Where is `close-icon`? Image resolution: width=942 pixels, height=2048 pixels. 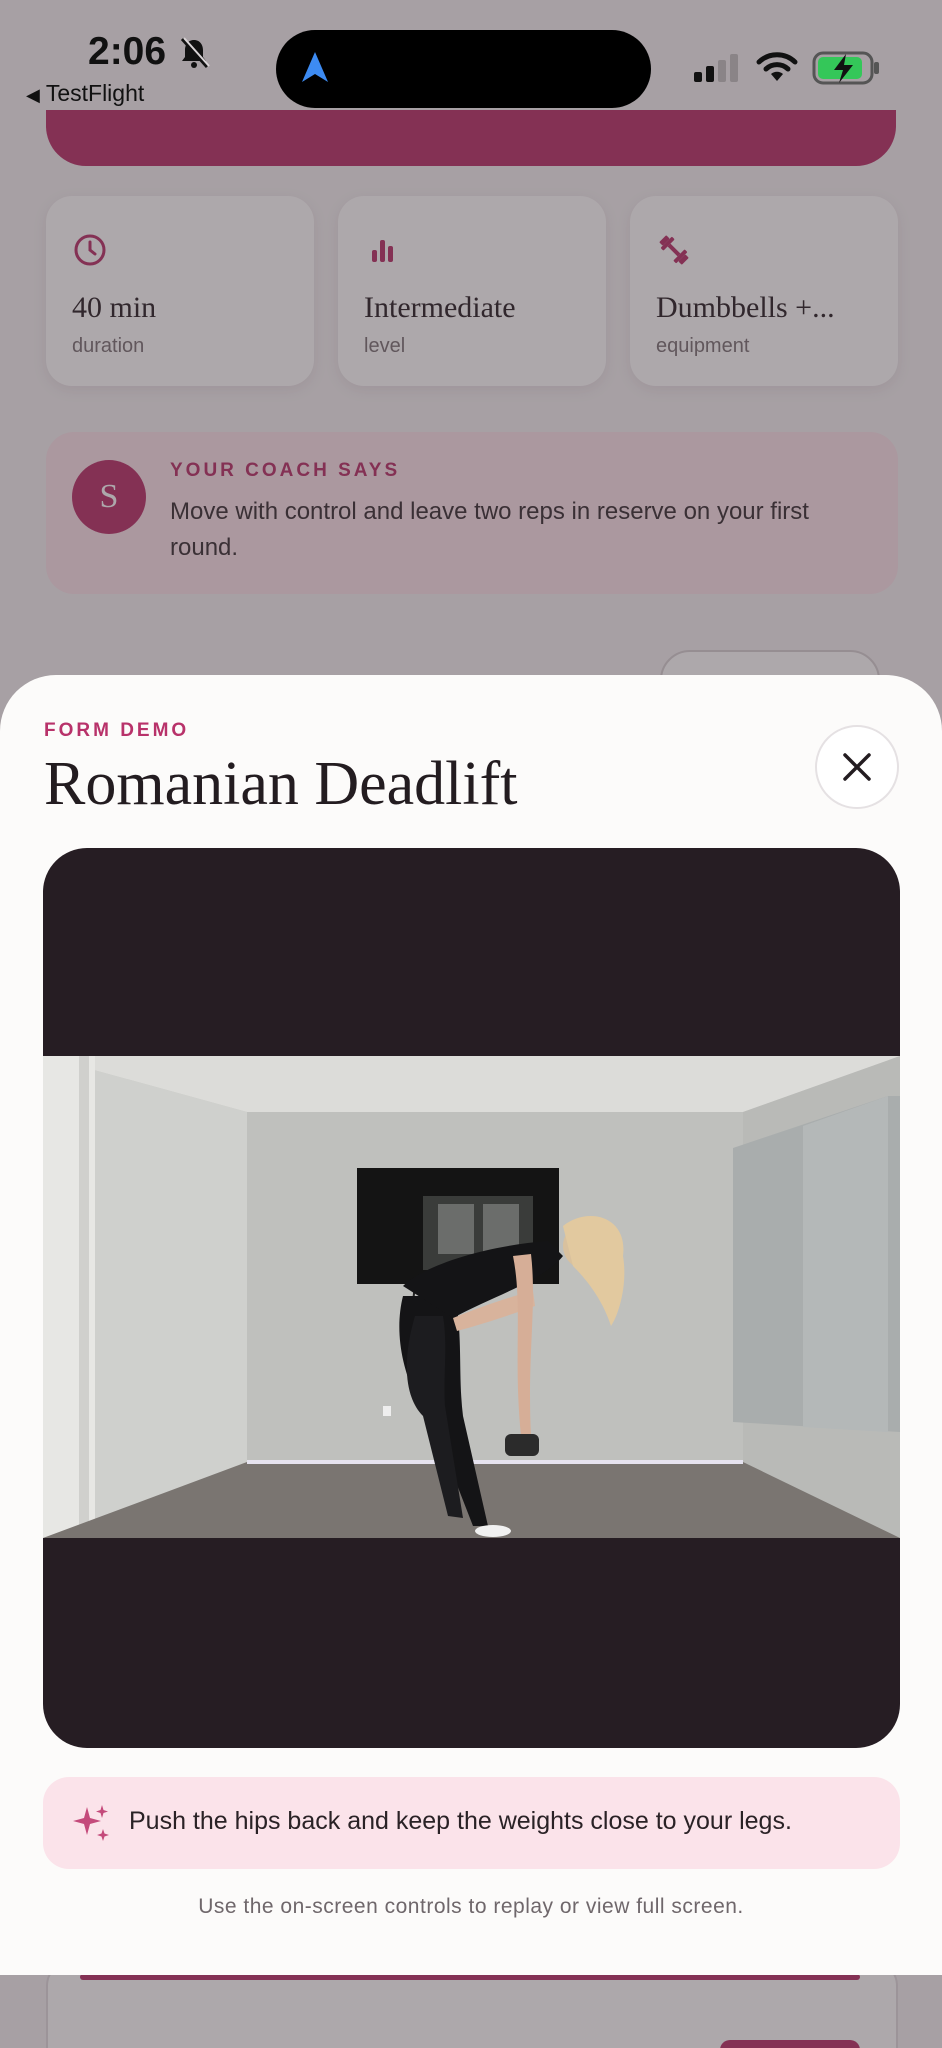 close-icon is located at coordinates (857, 767).